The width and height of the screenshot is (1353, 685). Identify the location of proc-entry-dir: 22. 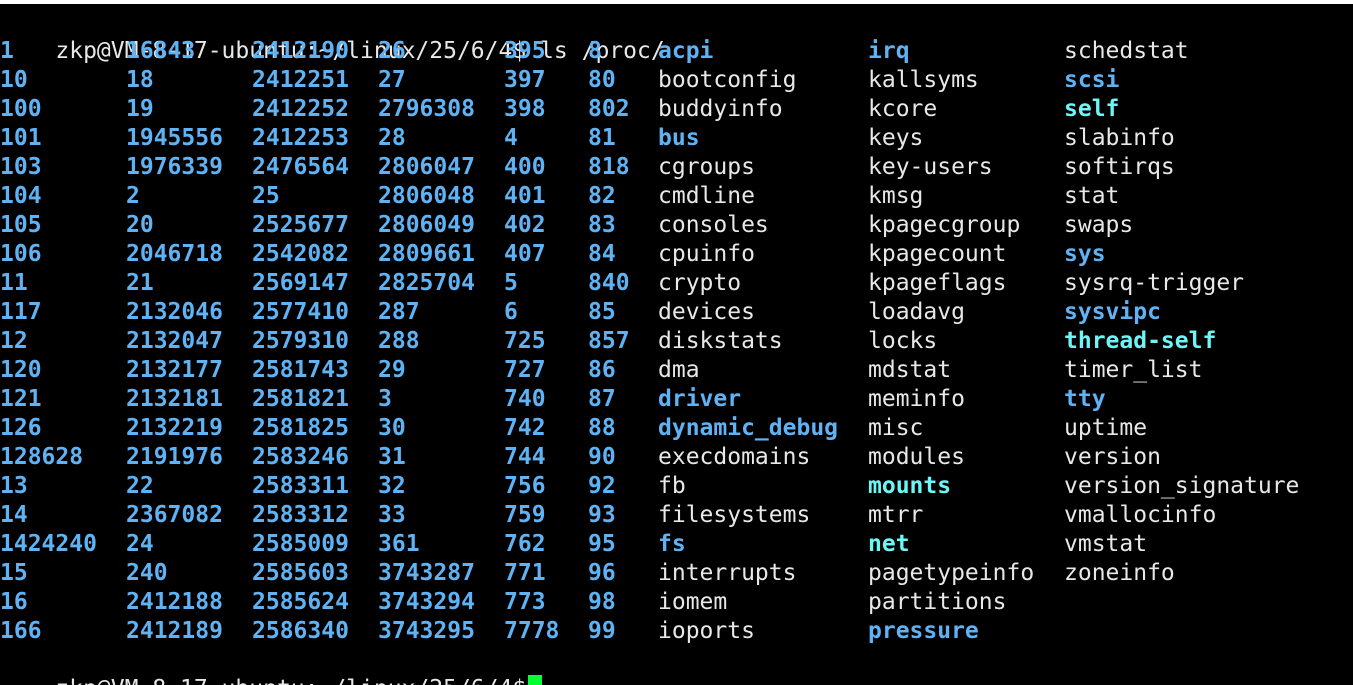
(140, 486).